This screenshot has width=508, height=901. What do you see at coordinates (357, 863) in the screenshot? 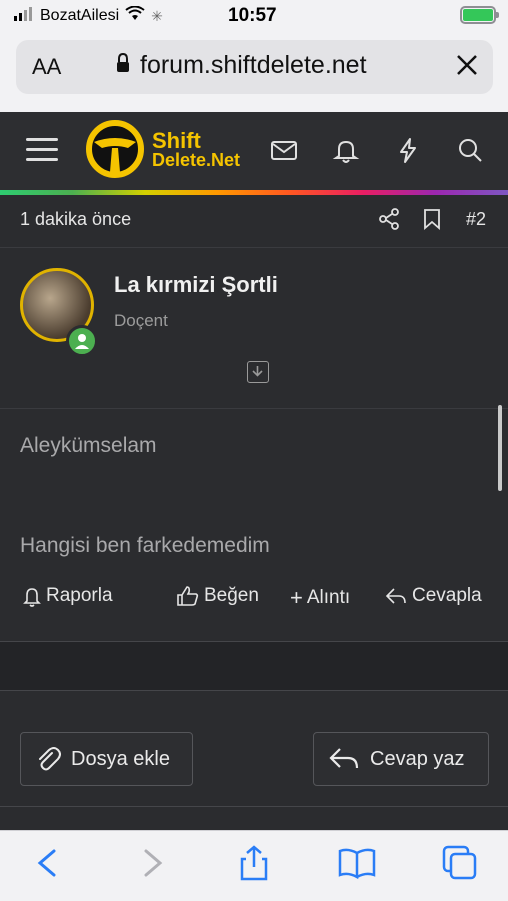
I see `bookmarks-icon` at bounding box center [357, 863].